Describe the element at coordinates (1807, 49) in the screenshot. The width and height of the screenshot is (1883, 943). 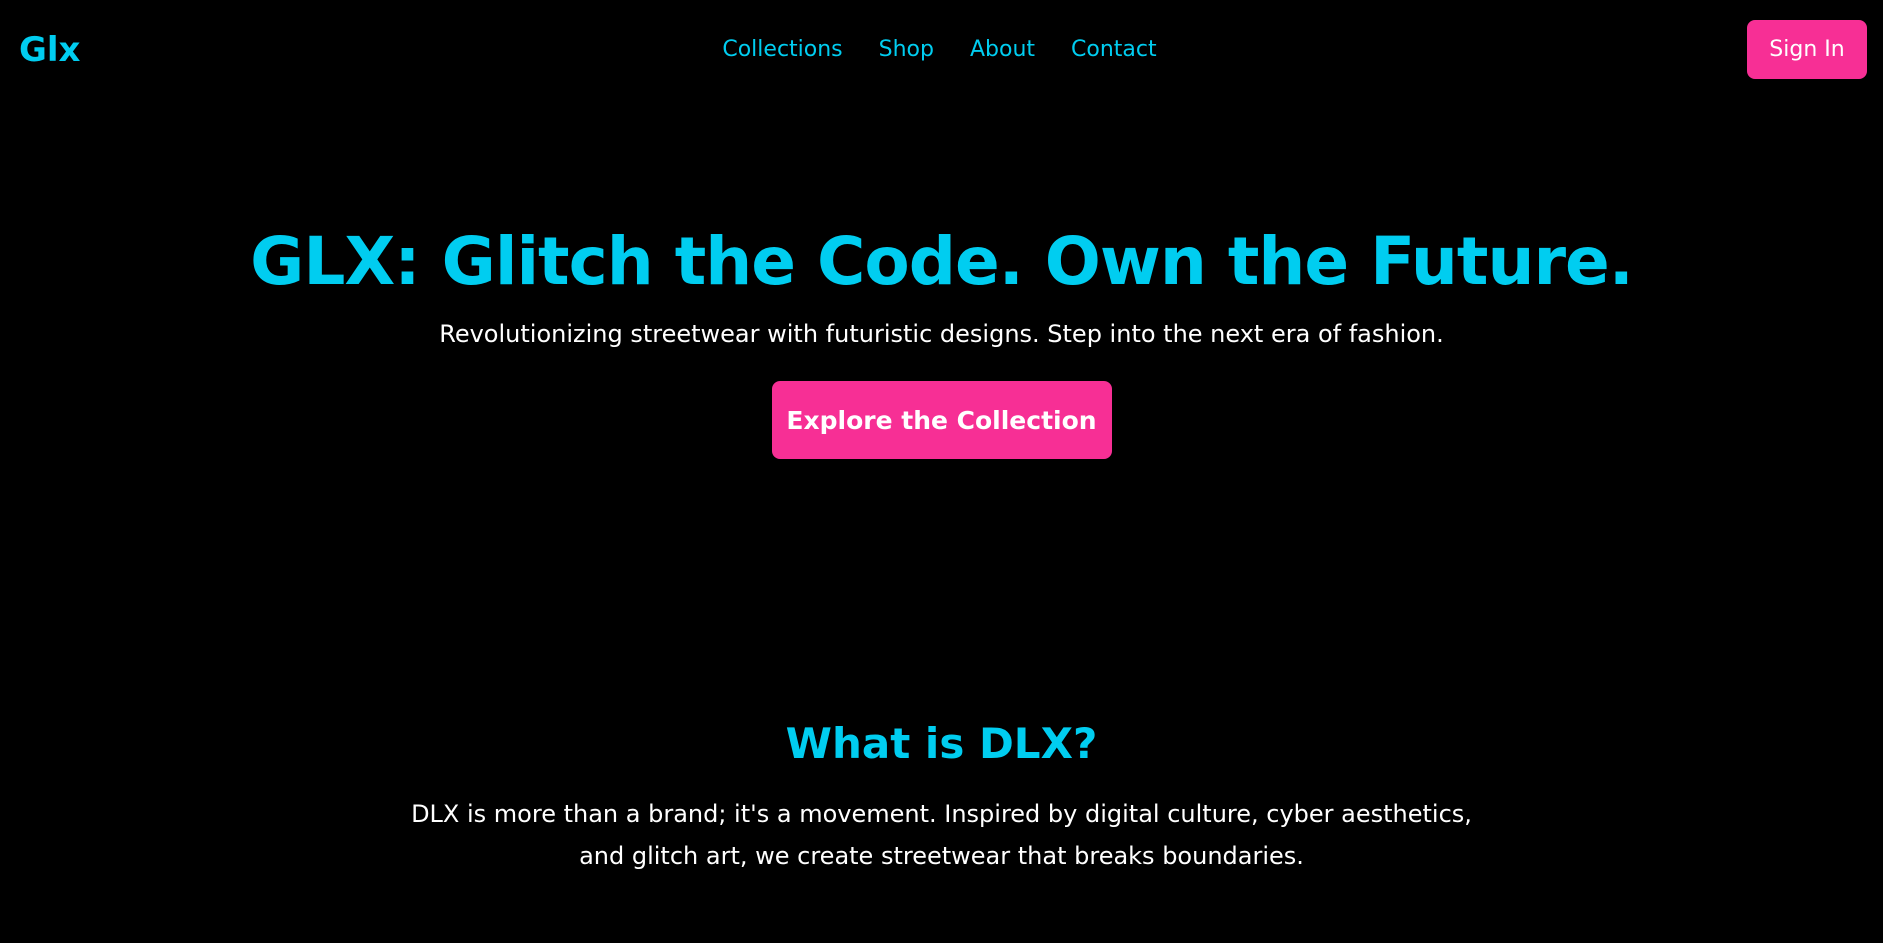
I see `sign-in-button: Sign In` at that location.